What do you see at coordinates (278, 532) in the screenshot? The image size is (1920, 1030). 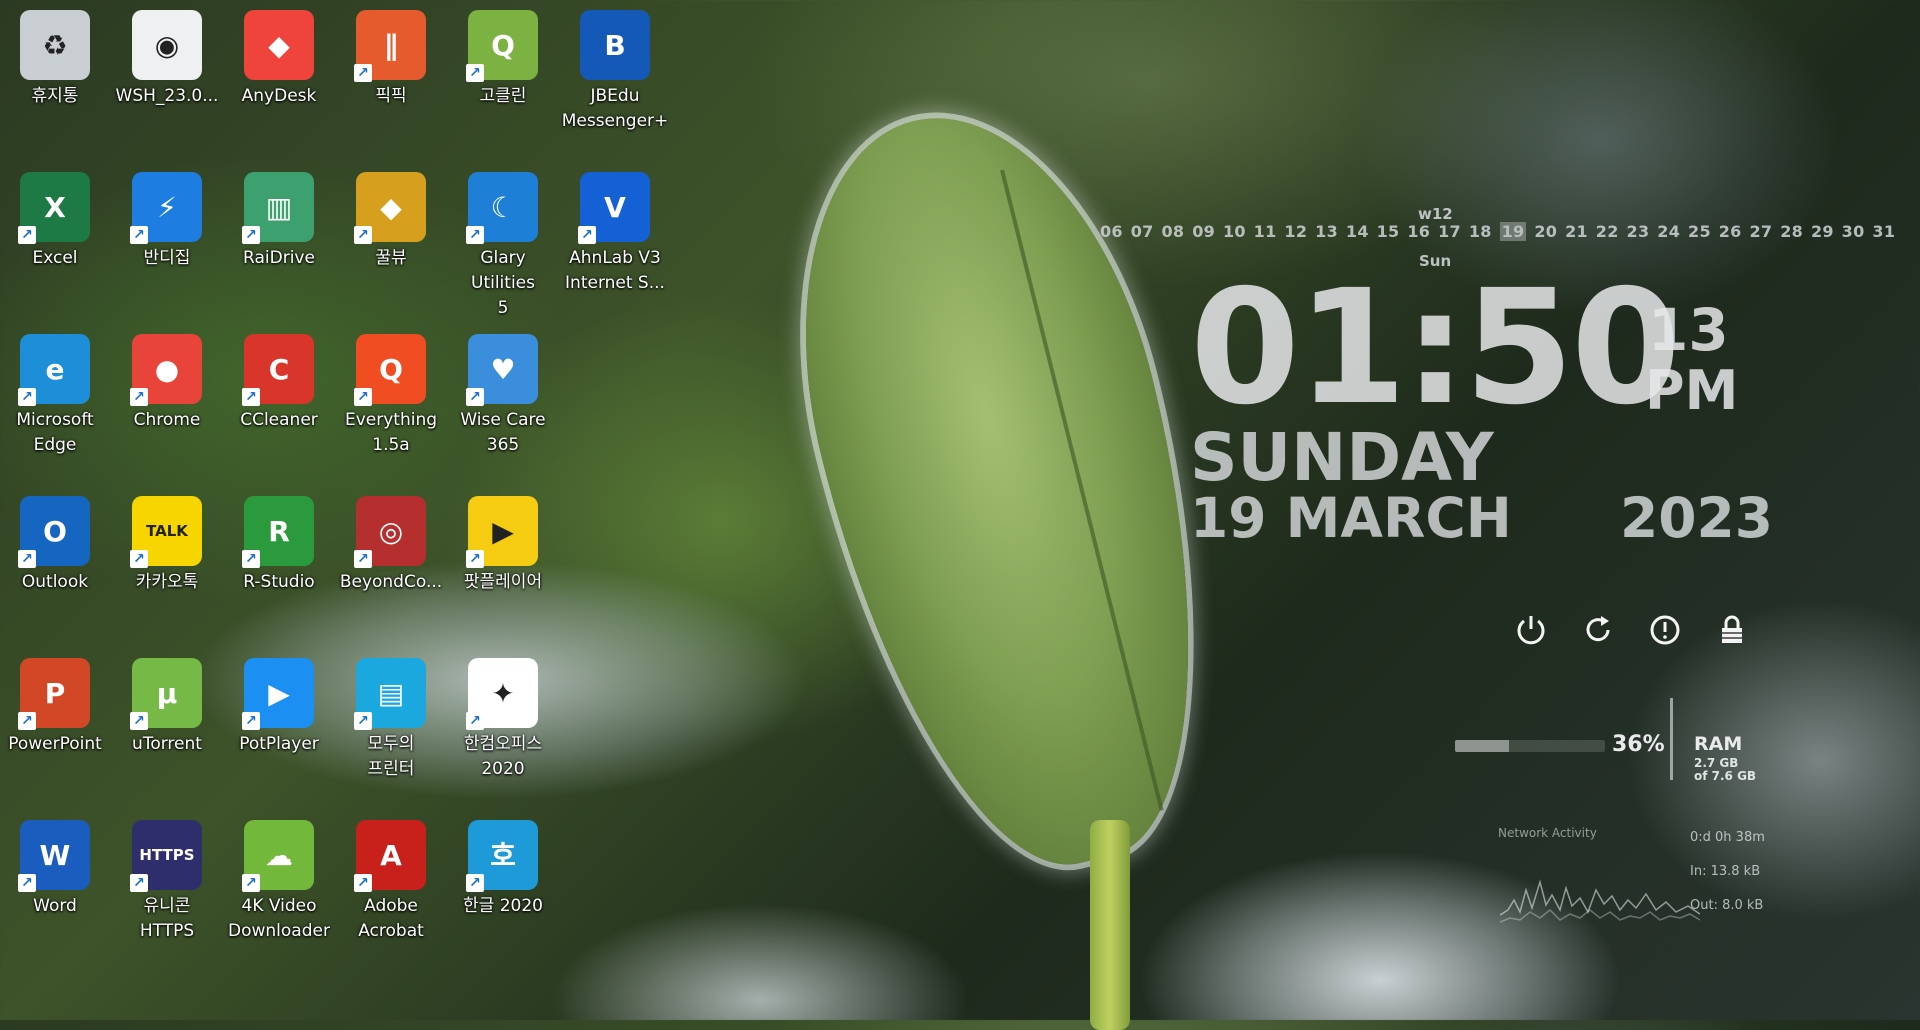 I see `r-studio-icon: R ↗` at bounding box center [278, 532].